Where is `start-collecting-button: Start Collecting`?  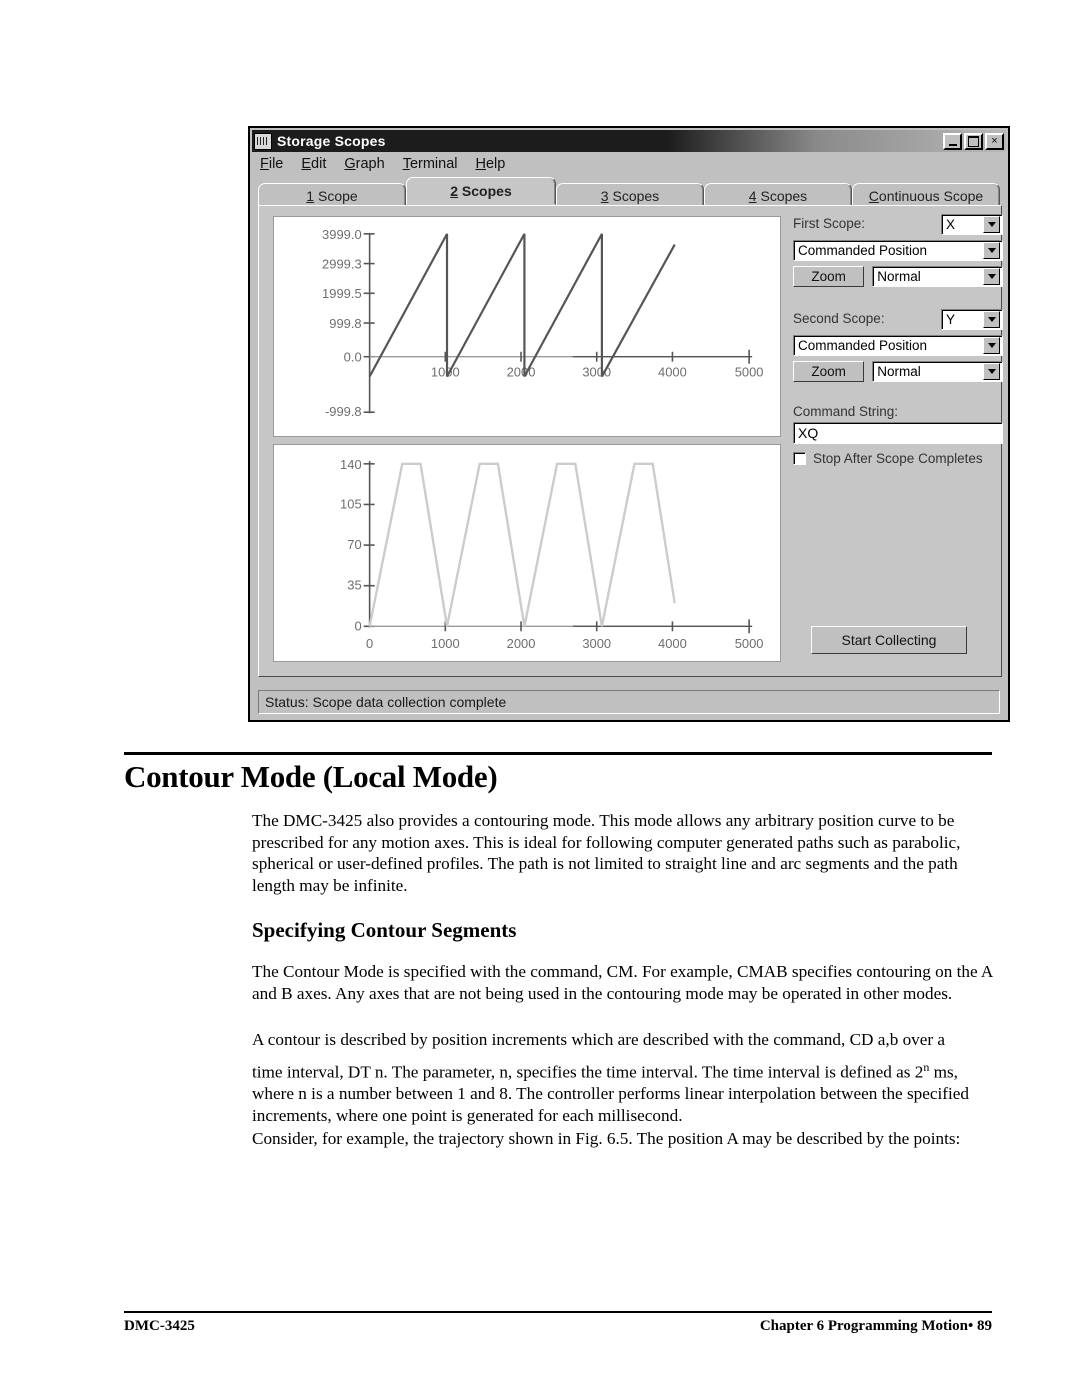 start-collecting-button: Start Collecting is located at coordinates (889, 640).